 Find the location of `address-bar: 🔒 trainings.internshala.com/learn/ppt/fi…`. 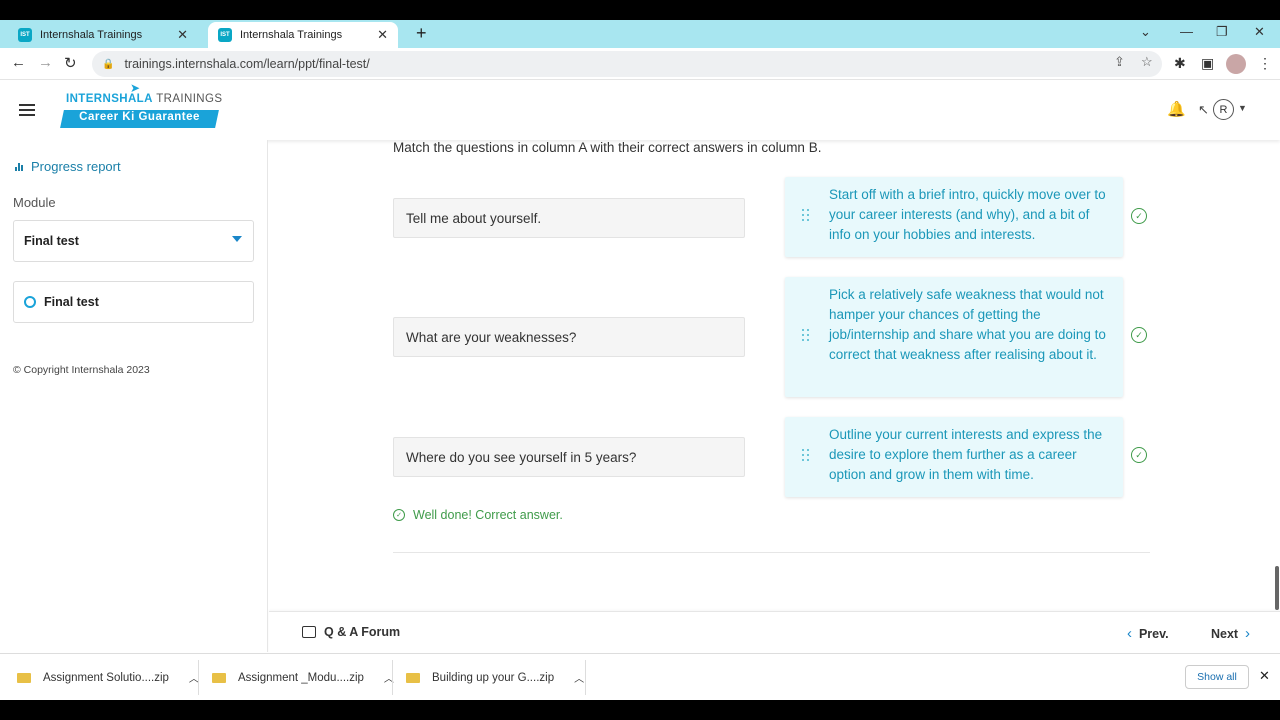

address-bar: 🔒 trainings.internshala.com/learn/ppt/fi… is located at coordinates (627, 64).